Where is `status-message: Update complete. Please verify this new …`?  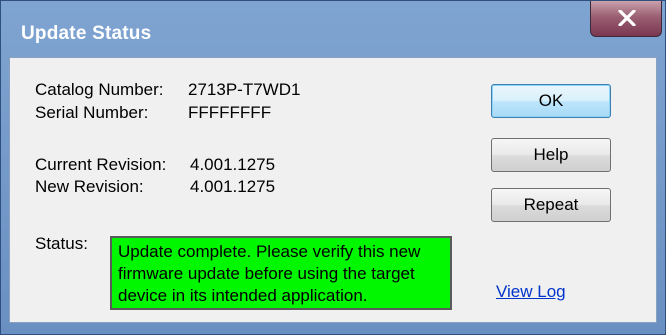
status-message: Update complete. Please verify this new … is located at coordinates (281, 273).